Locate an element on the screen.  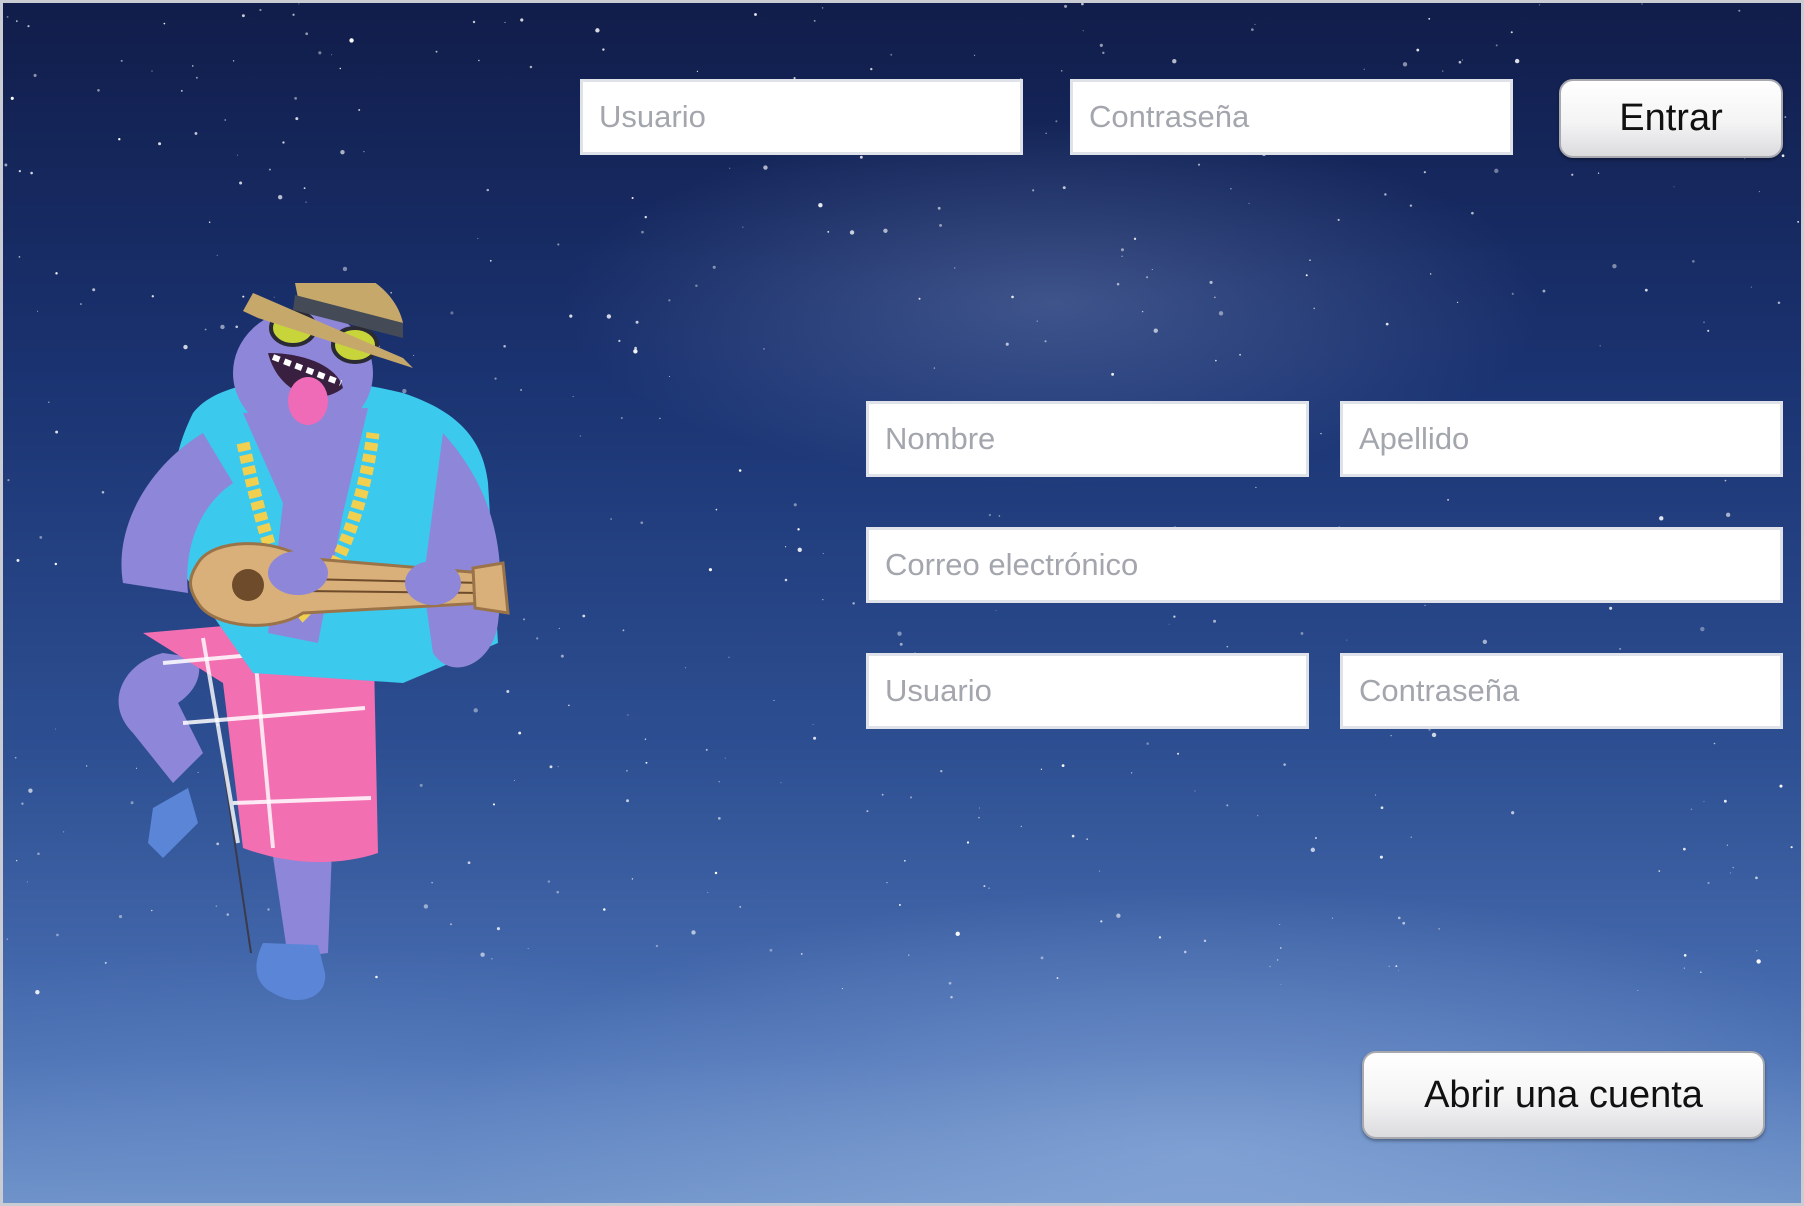
login-button-label: Entrar is located at coordinates (1671, 118).